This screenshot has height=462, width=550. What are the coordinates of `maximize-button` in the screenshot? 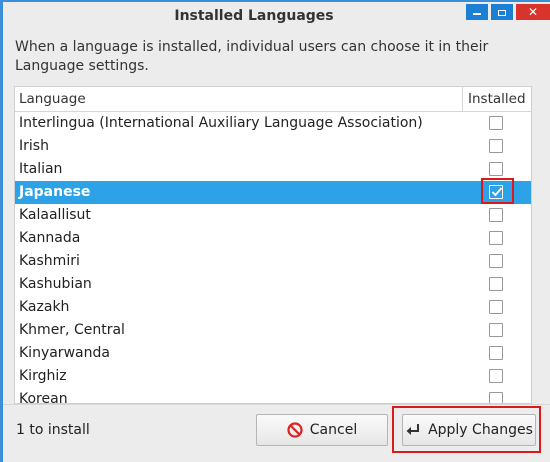 It's located at (502, 12).